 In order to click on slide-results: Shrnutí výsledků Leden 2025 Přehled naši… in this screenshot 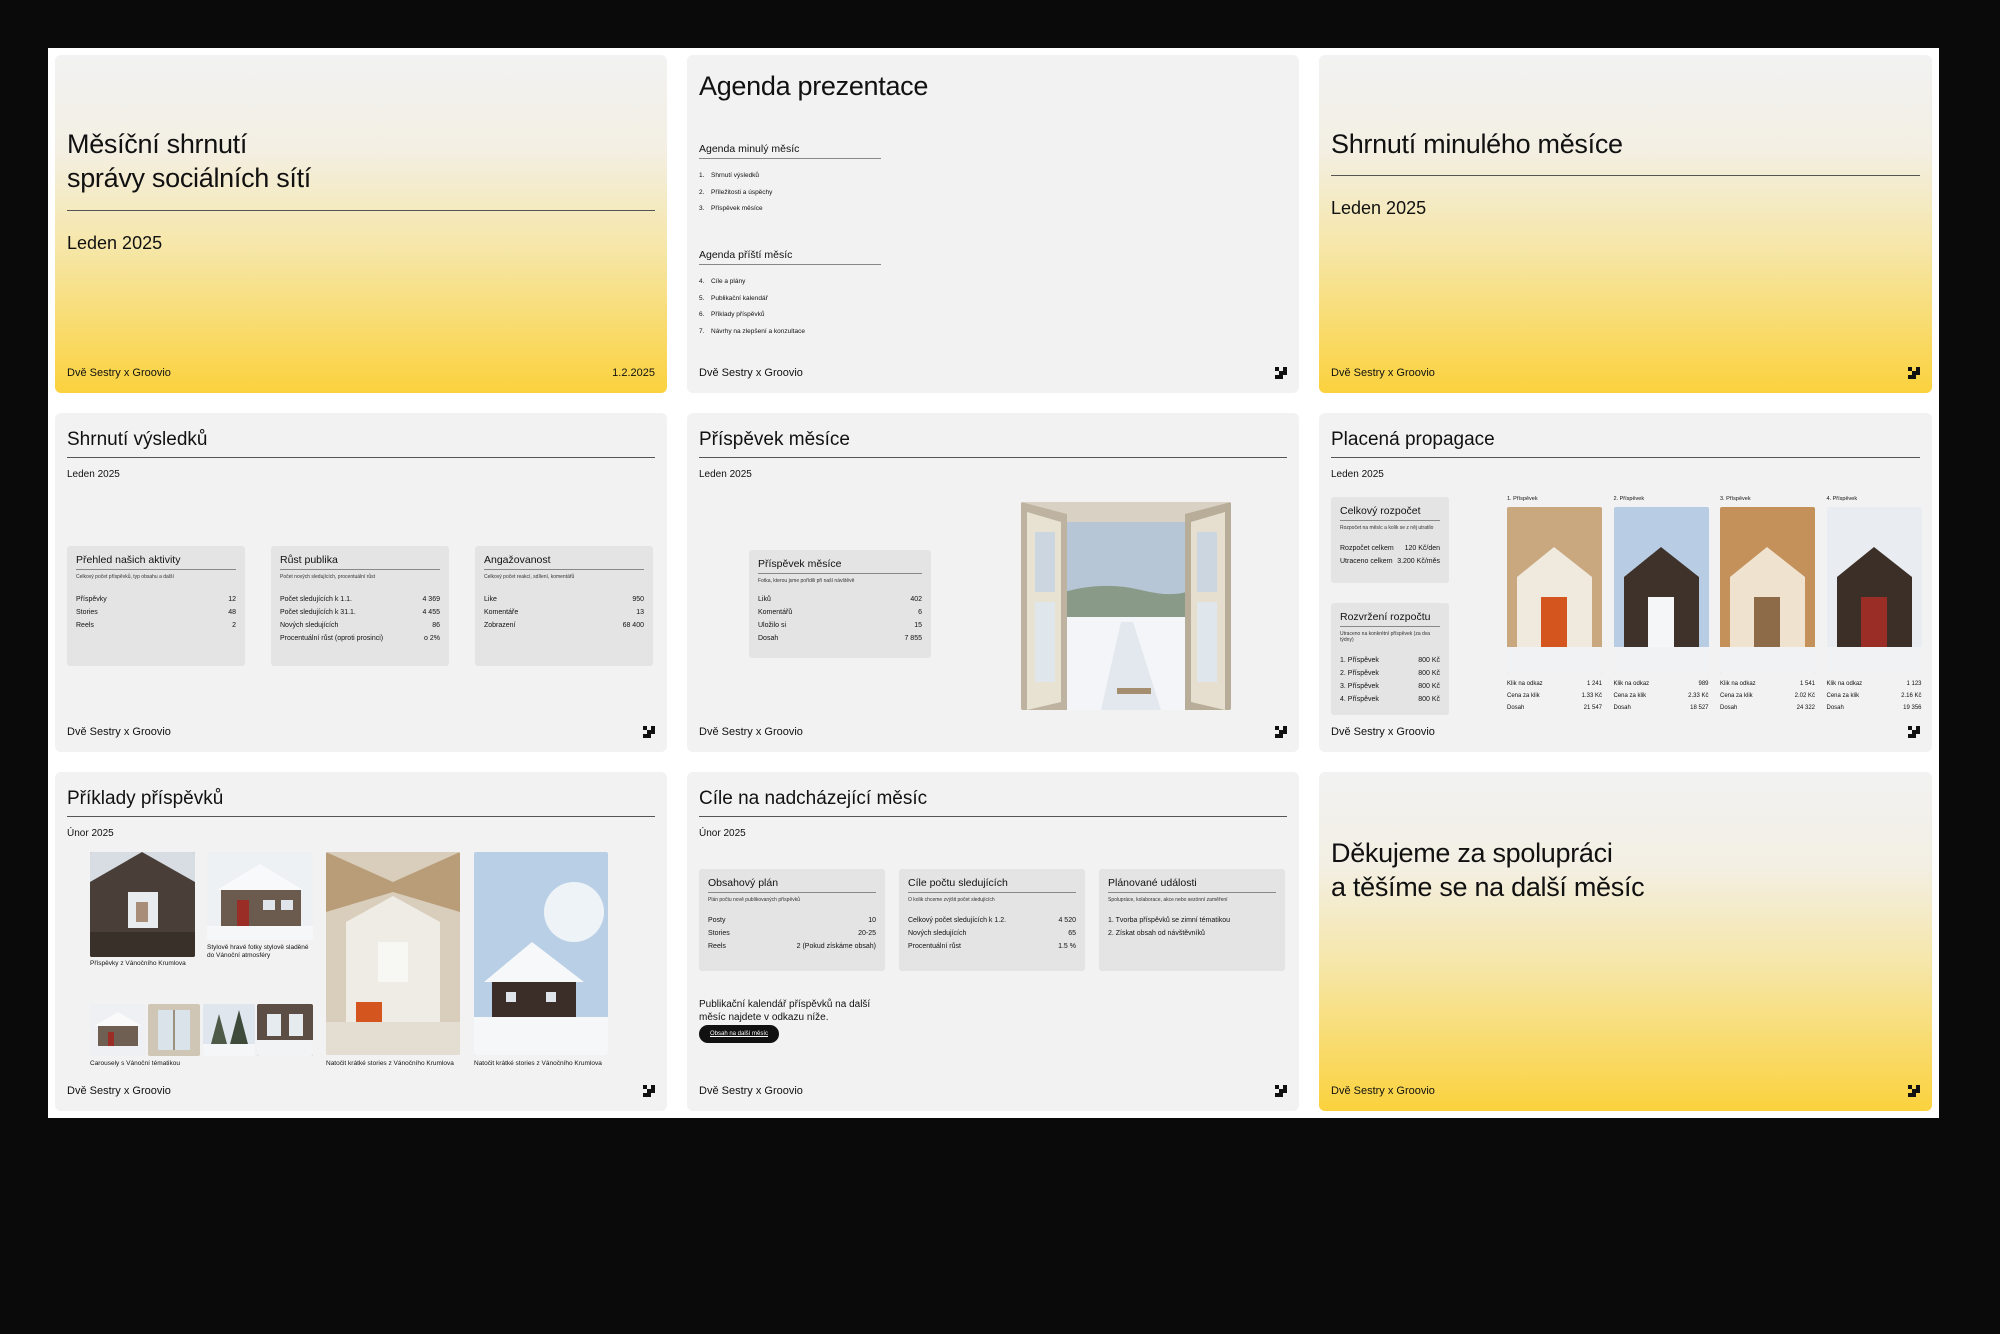, I will do `click(361, 582)`.